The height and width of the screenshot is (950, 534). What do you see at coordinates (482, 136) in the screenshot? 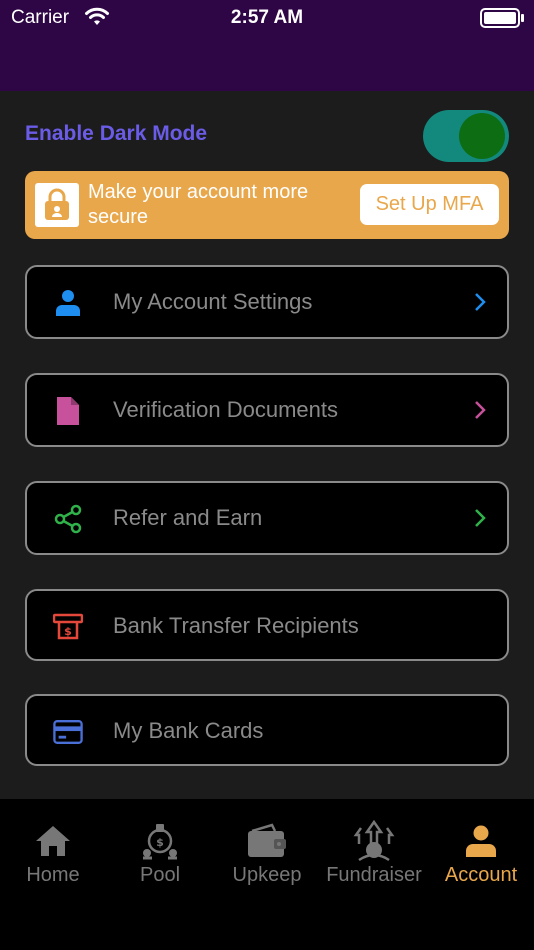
I see `toggle-knob` at bounding box center [482, 136].